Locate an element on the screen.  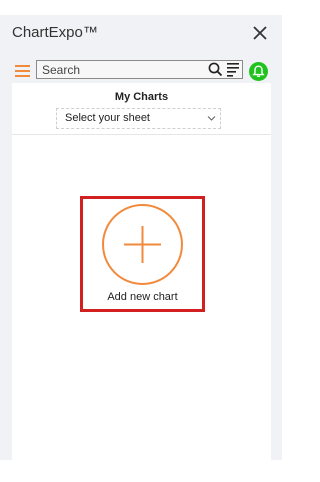
app-title: ChartExpo™ is located at coordinates (55, 32).